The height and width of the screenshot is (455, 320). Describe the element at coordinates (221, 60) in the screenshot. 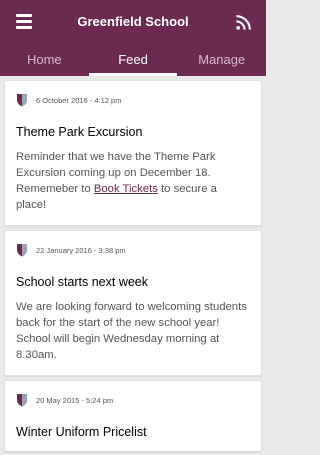

I see `tab-manage: Manage` at that location.